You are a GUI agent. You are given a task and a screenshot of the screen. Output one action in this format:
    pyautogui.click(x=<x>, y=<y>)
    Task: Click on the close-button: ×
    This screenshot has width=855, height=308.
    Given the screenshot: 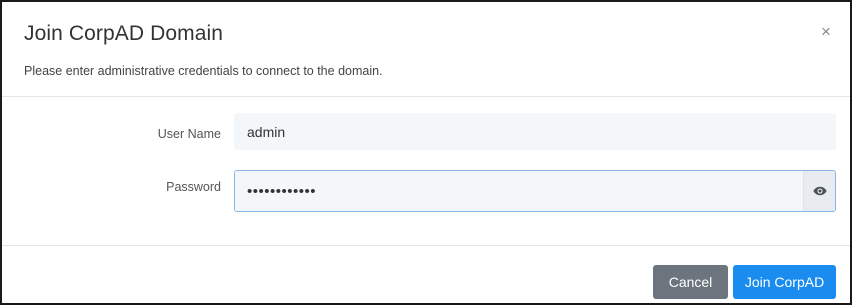 What is the action you would take?
    pyautogui.click(x=826, y=32)
    